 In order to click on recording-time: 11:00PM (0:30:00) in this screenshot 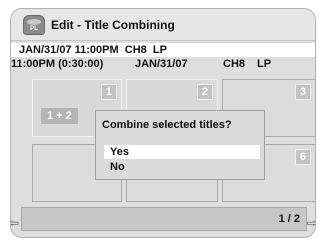, I will do `click(57, 64)`.